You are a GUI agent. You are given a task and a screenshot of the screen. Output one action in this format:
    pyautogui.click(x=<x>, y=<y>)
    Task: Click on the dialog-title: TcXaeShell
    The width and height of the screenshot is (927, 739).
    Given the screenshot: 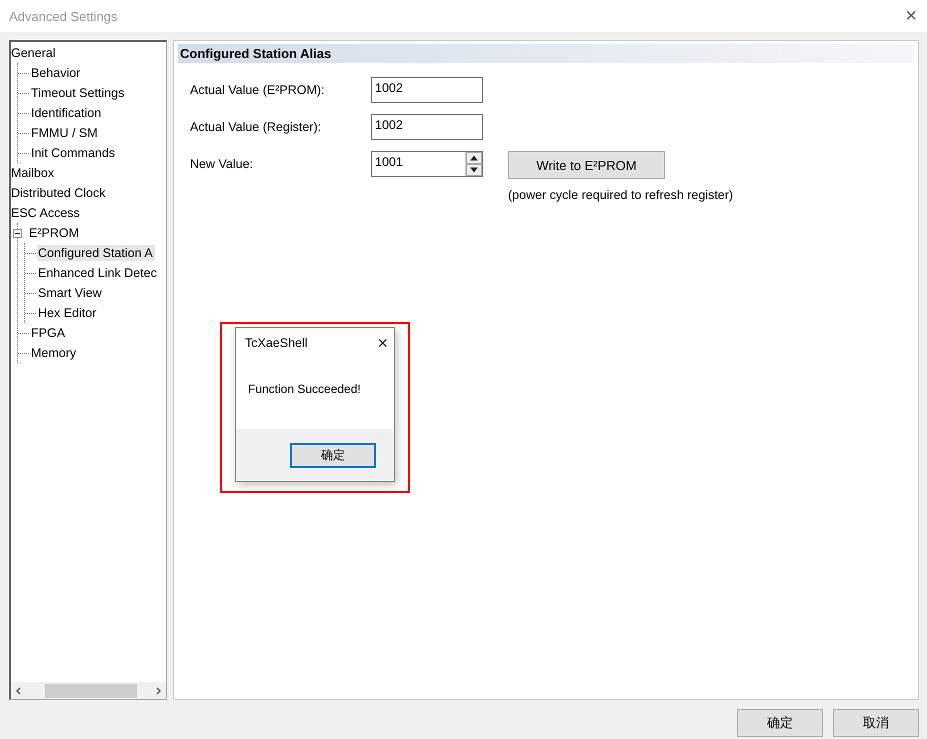 What is the action you would take?
    pyautogui.click(x=276, y=343)
    